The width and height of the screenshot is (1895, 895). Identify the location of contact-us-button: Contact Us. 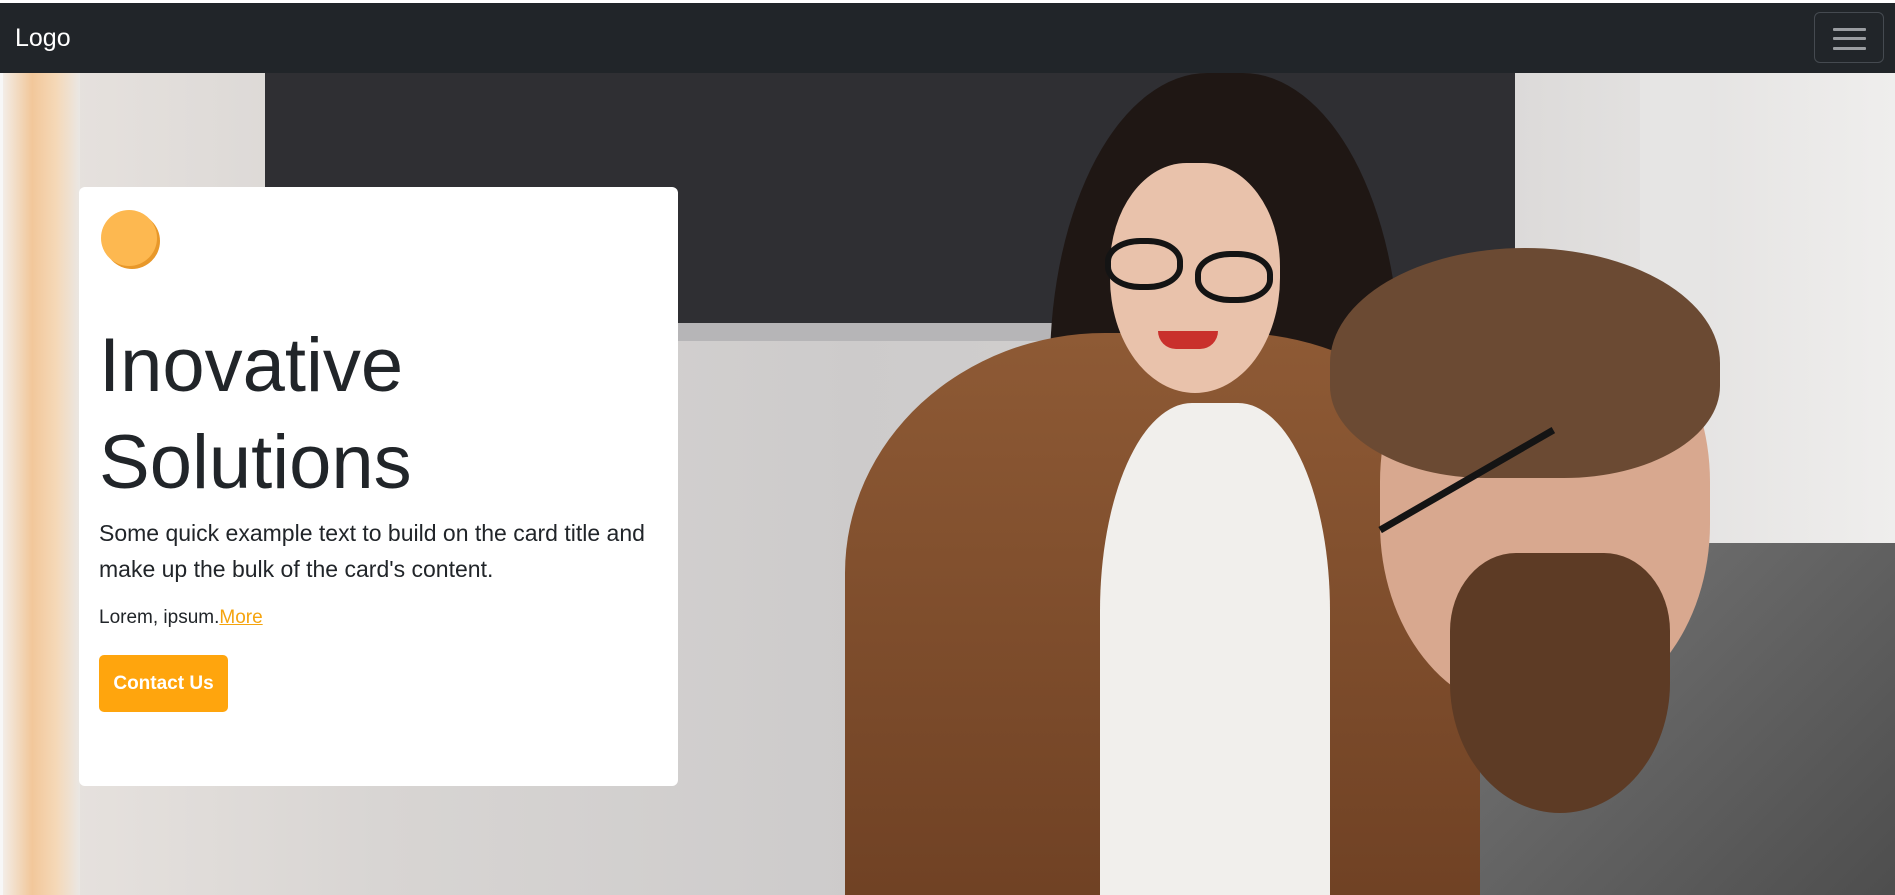
(163, 683).